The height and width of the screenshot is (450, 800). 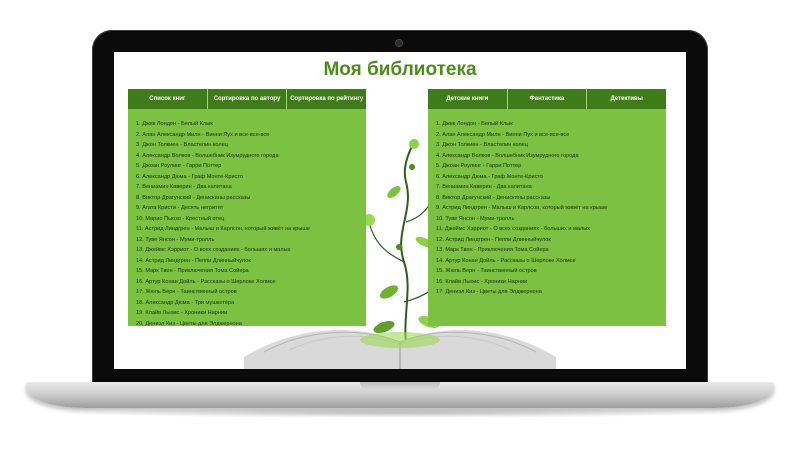 What do you see at coordinates (189, 323) in the screenshot?
I see `list-item: 20. Дениэл Киз - Цветы для Элджернона` at bounding box center [189, 323].